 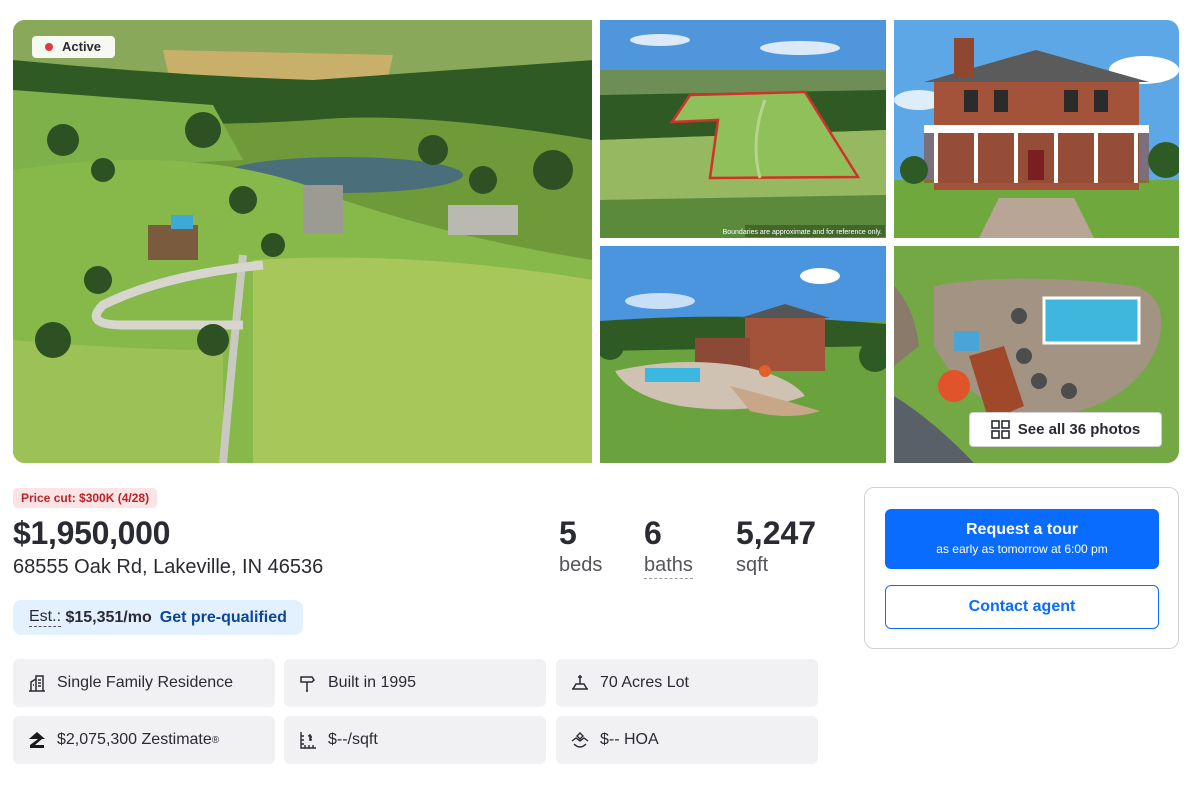 I want to click on see-all-photos-button: See all 36 photos, so click(x=1065, y=429).